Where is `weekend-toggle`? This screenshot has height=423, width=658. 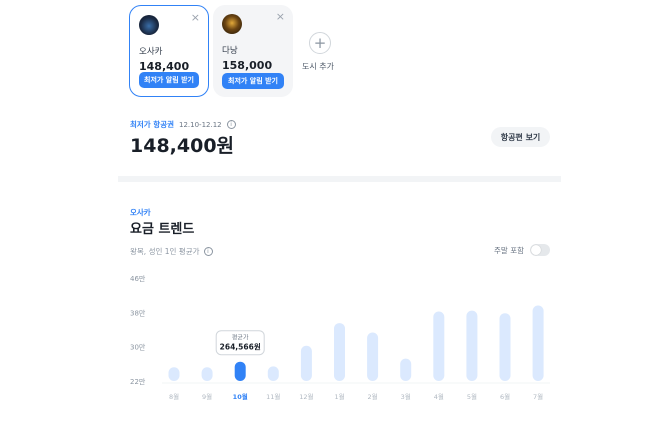 weekend-toggle is located at coordinates (540, 250).